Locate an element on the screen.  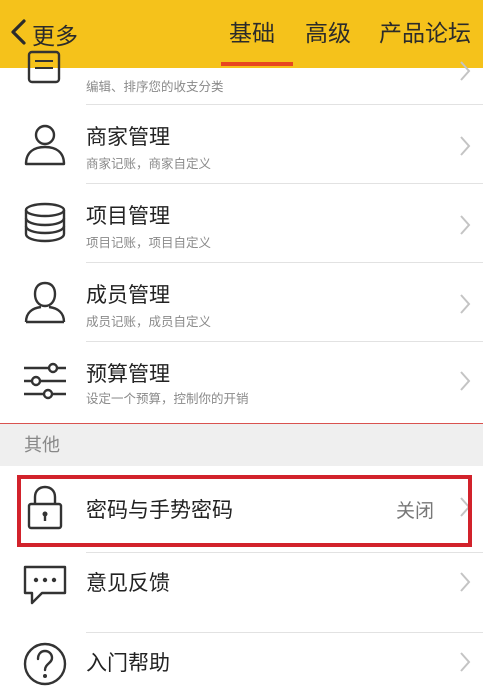
list-item-subtitle: 项目记账，项目自定义 is located at coordinates (149, 242).